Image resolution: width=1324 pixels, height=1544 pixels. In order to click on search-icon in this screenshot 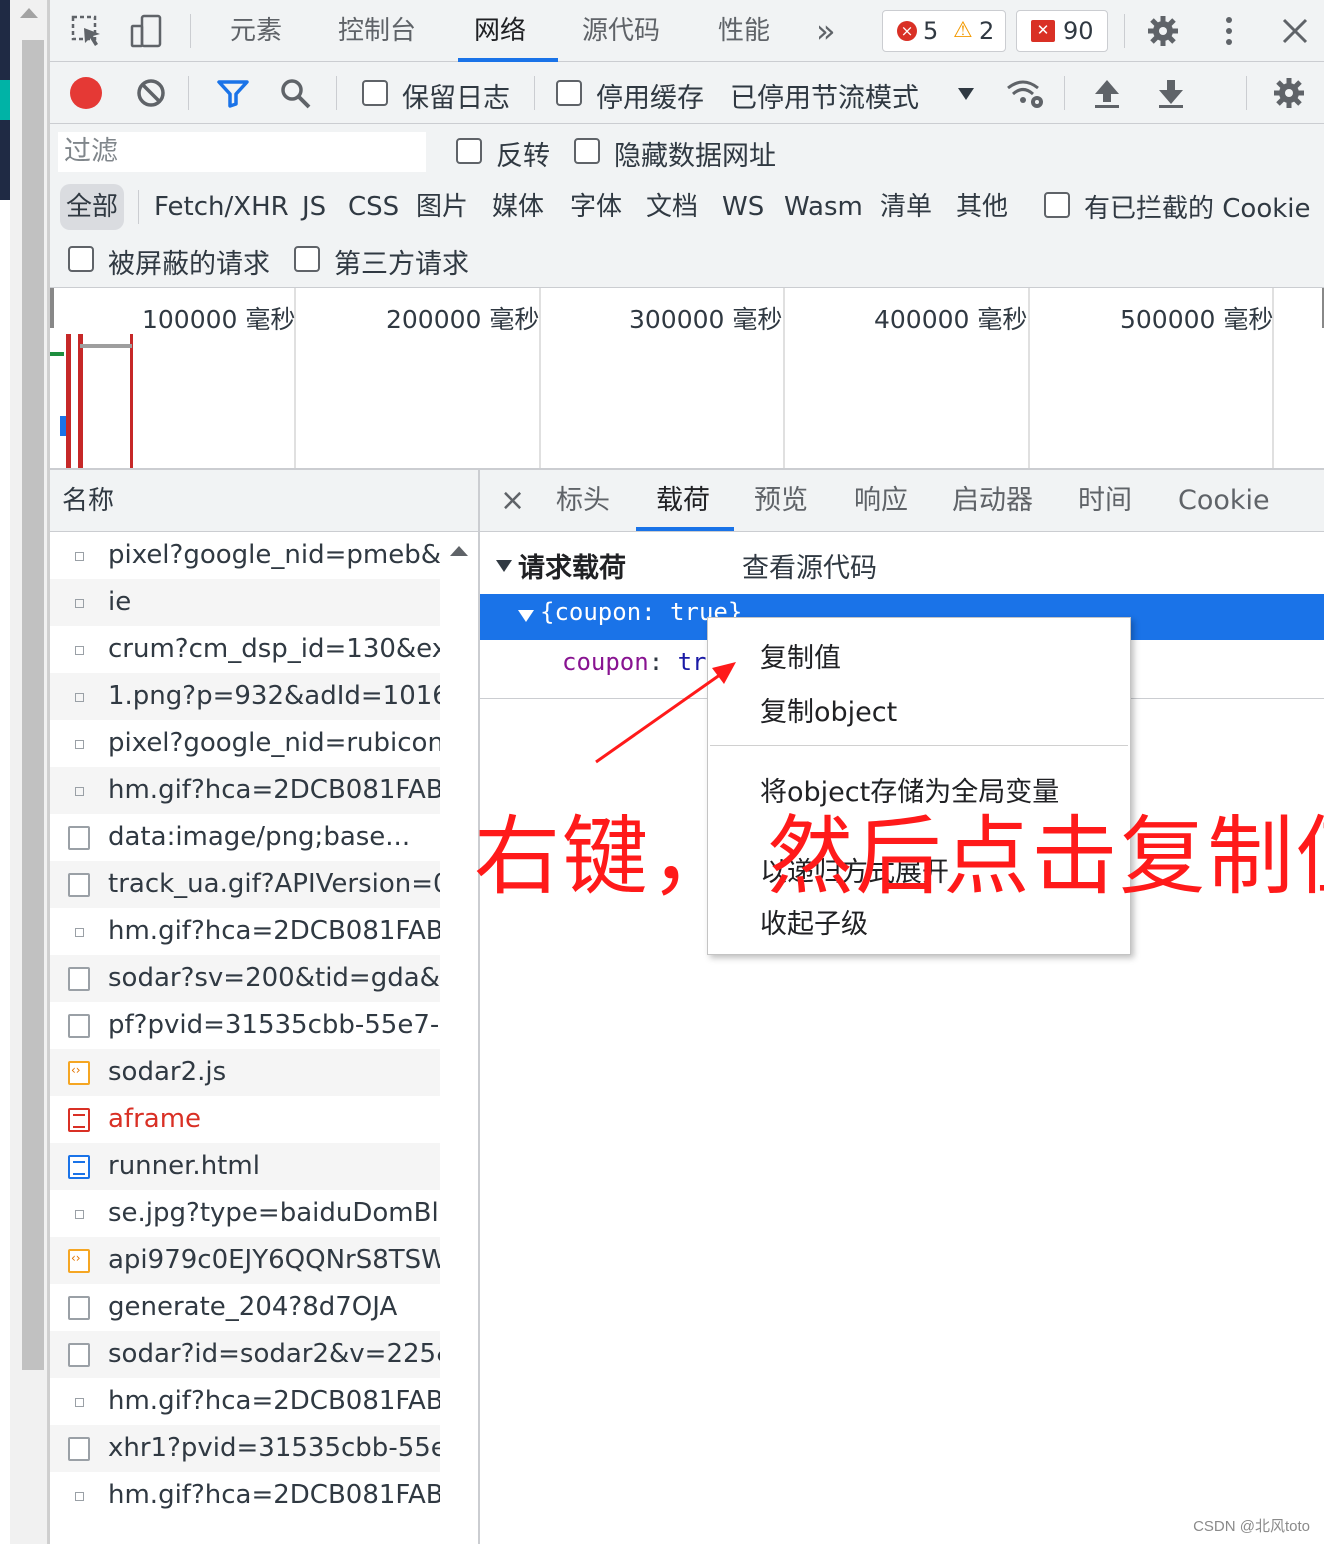, I will do `click(295, 93)`.